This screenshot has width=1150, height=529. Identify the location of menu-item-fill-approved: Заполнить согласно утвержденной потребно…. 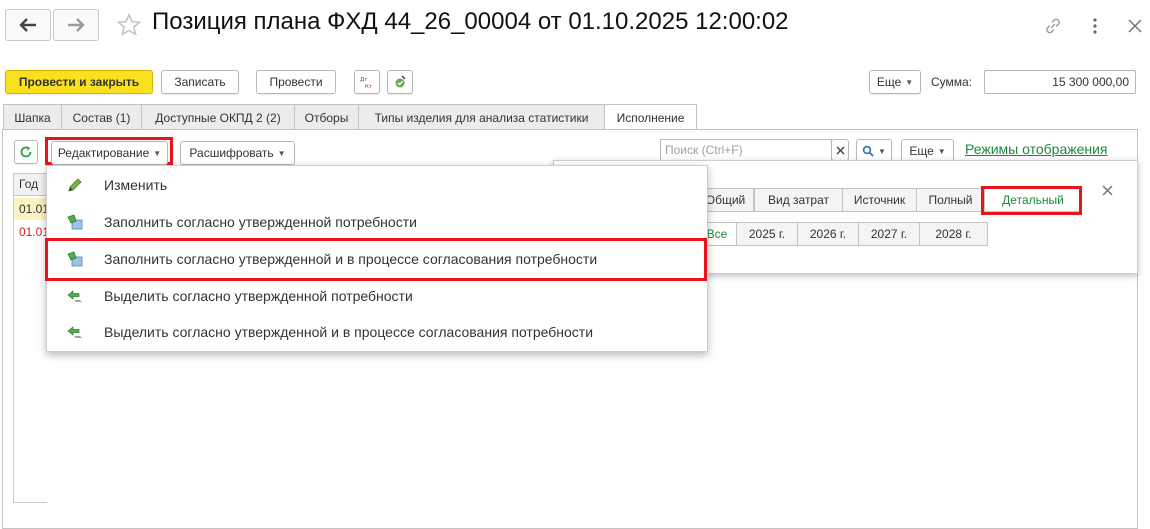
(377, 222).